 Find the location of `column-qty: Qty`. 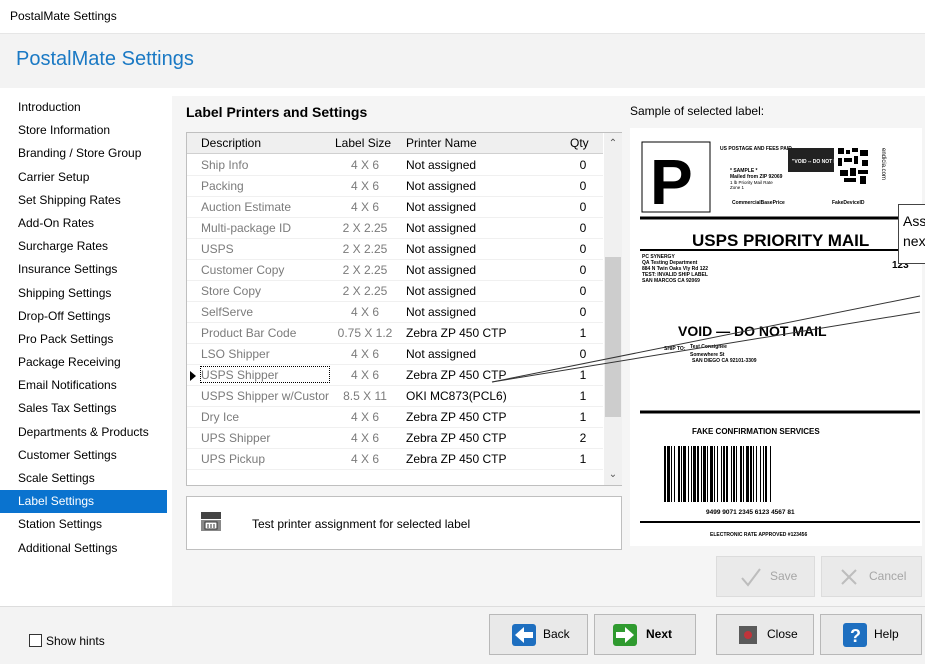

column-qty: Qty is located at coordinates (579, 143).